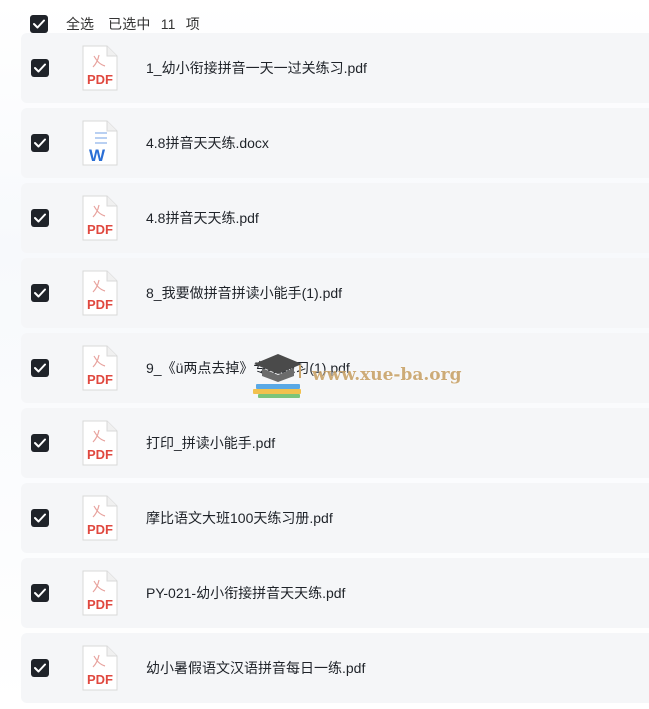  I want to click on file-row: PDF 打印_拼读小能手.pdf, so click(335, 443).